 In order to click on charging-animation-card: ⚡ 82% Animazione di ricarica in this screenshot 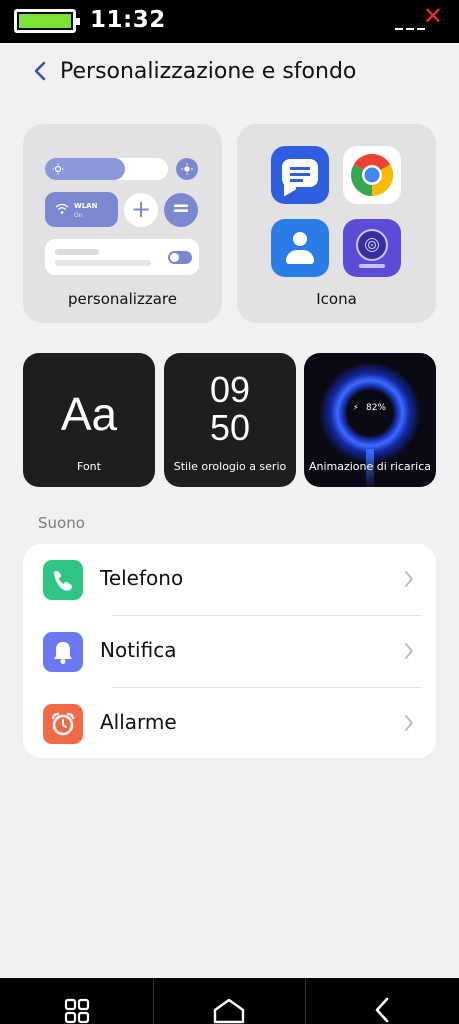, I will do `click(370, 420)`.